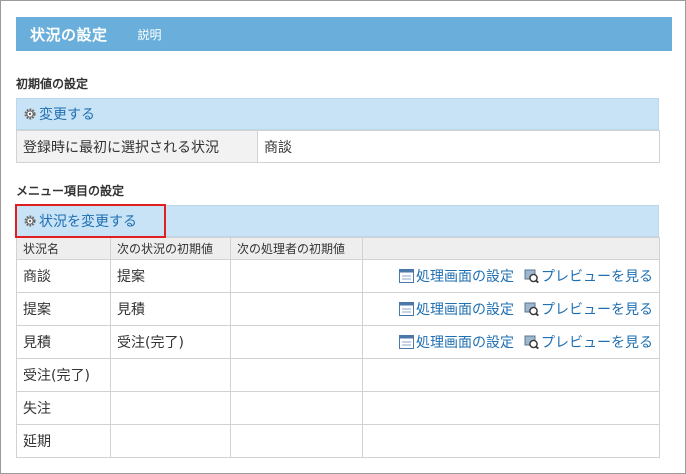 The image size is (686, 474). I want to click on next-status-cell: 受注(完了), so click(170, 342).